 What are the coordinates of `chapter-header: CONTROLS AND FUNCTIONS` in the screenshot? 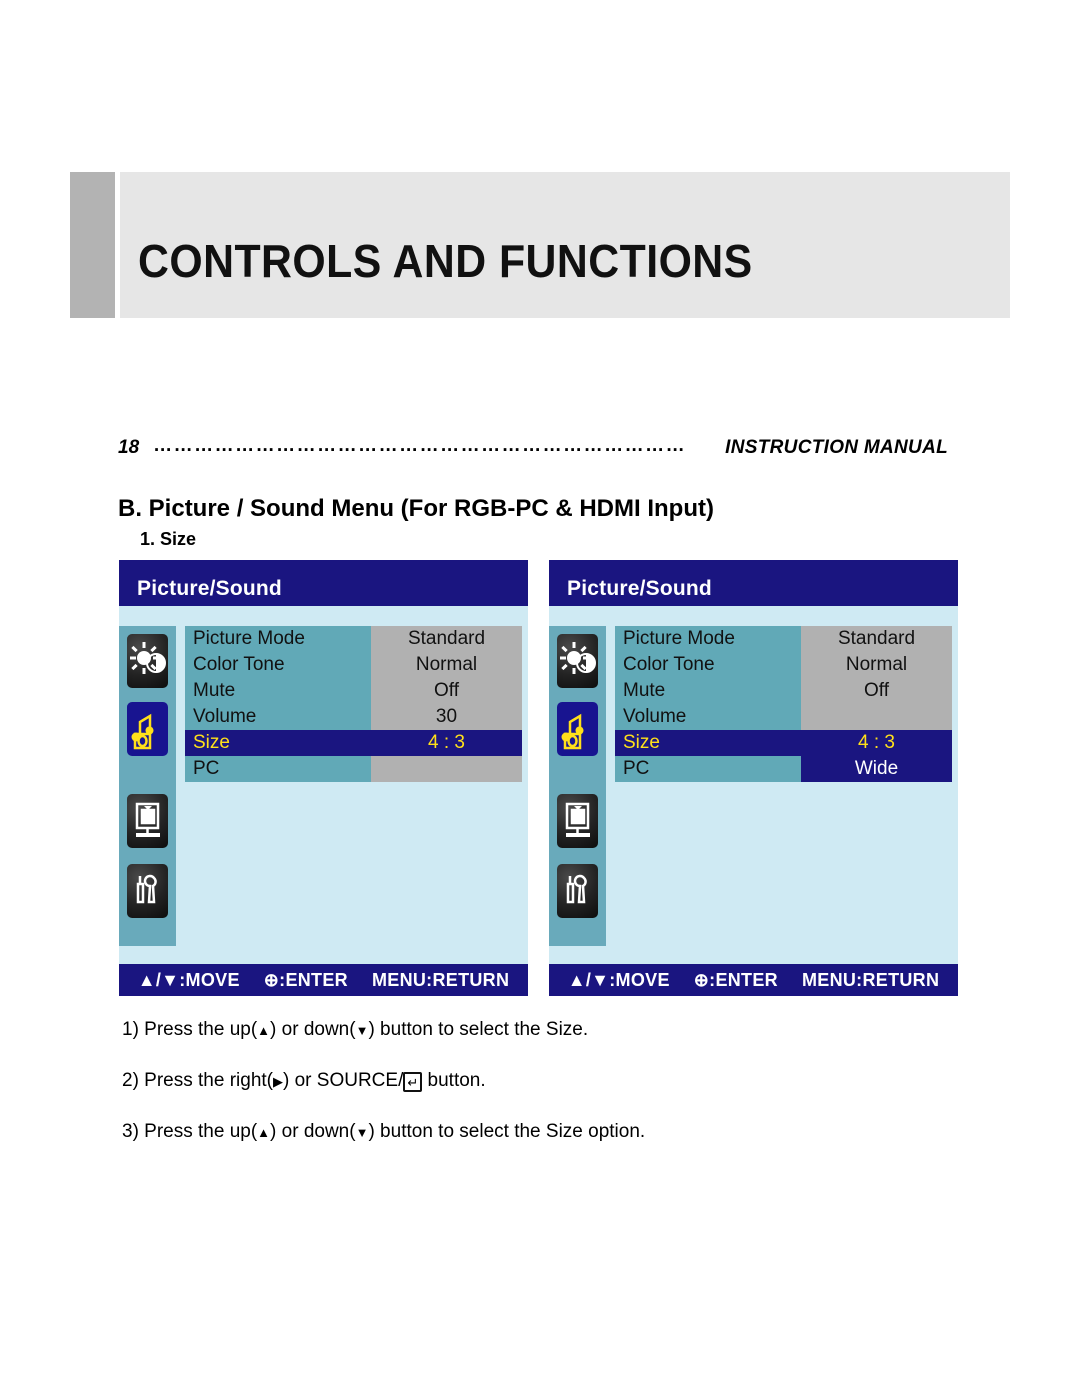 It's located at (540, 245).